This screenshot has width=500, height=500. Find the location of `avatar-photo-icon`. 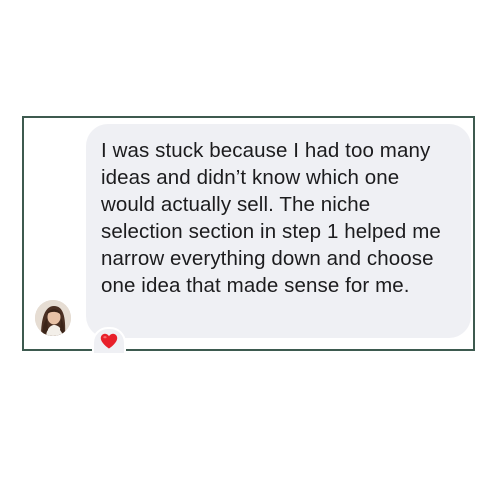

avatar-photo-icon is located at coordinates (53, 318).